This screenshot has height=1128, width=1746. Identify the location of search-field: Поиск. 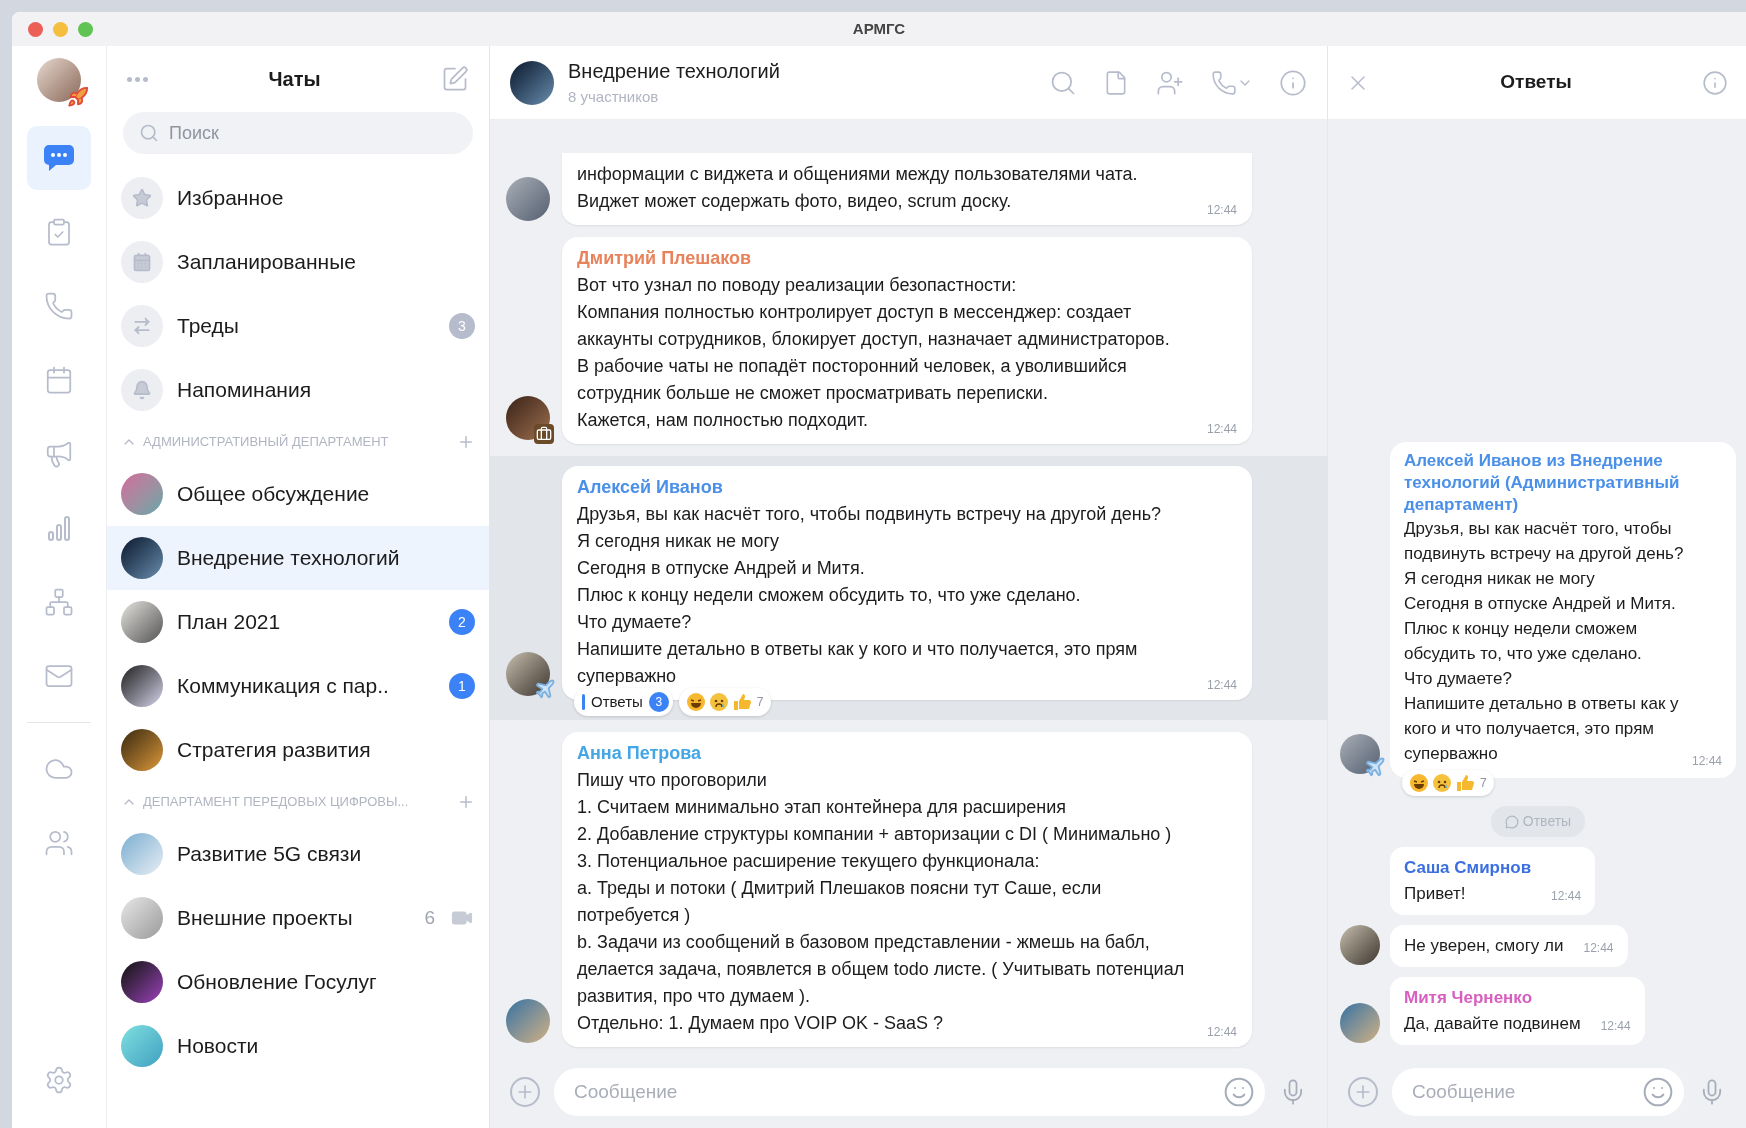
(298, 133).